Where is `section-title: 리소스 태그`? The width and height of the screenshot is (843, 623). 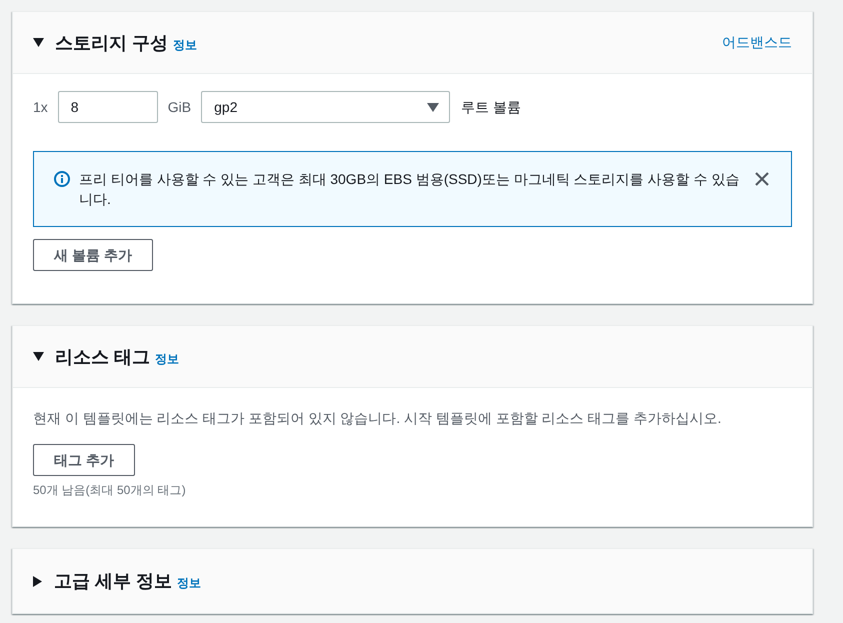
section-title: 리소스 태그 is located at coordinates (102, 357).